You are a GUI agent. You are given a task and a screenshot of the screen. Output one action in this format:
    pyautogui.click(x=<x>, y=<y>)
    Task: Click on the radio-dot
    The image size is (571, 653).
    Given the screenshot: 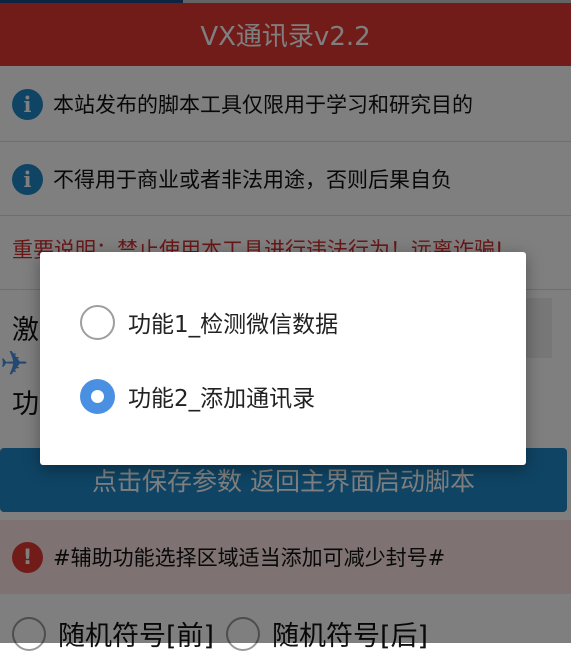 What is the action you would take?
    pyautogui.click(x=97, y=396)
    